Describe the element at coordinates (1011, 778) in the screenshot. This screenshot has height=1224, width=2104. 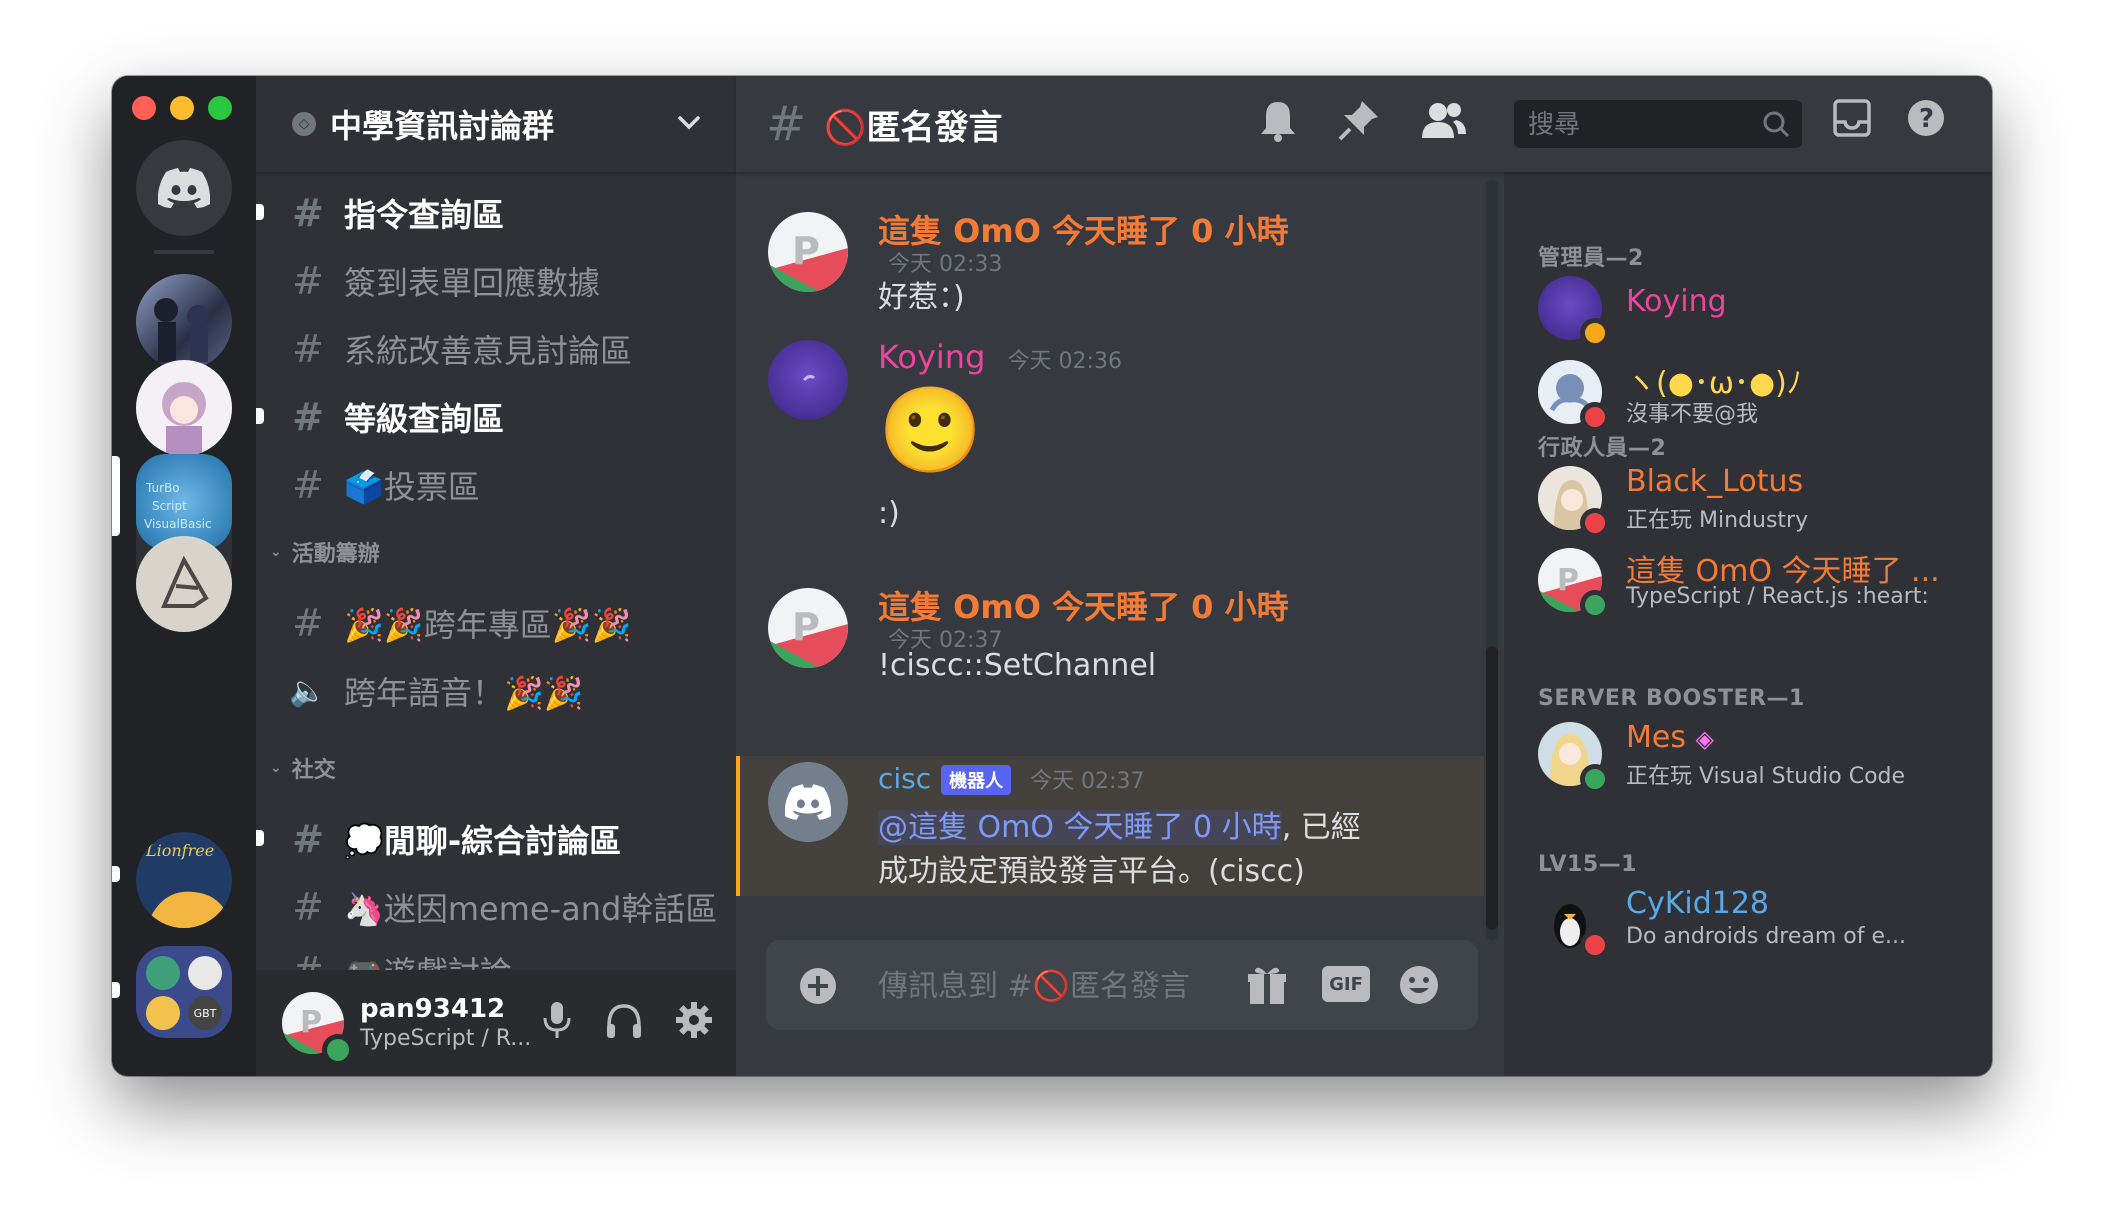
I see `message-author: cisc 機器人 今天 02:37` at that location.